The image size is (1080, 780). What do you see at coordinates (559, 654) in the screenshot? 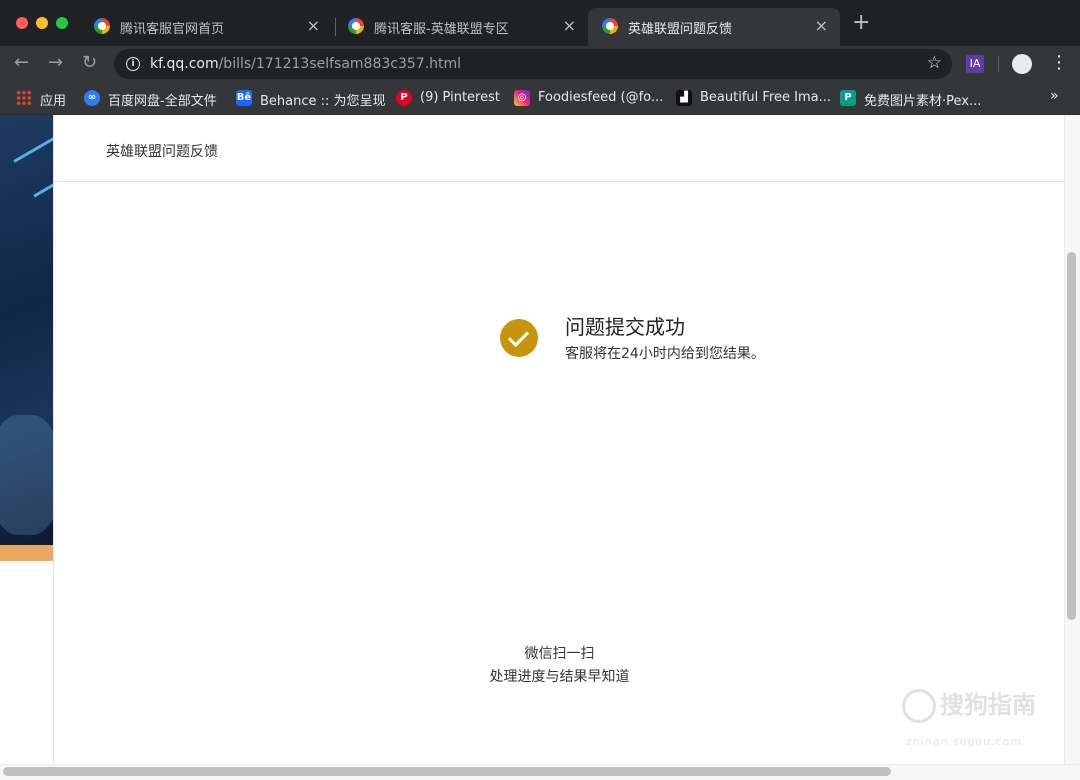
I see `wechat-scan-text: 微信扫一扫` at bounding box center [559, 654].